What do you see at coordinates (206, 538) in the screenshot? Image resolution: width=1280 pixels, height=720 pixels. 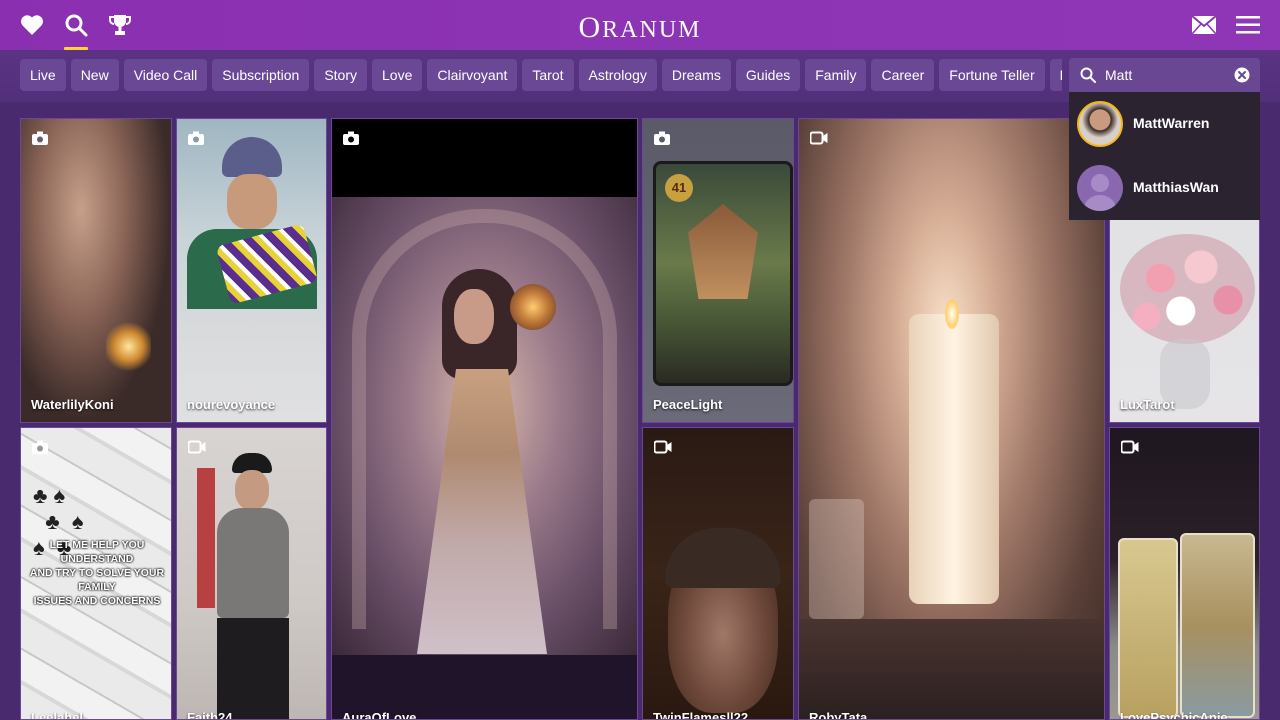 I see `wall-panel` at bounding box center [206, 538].